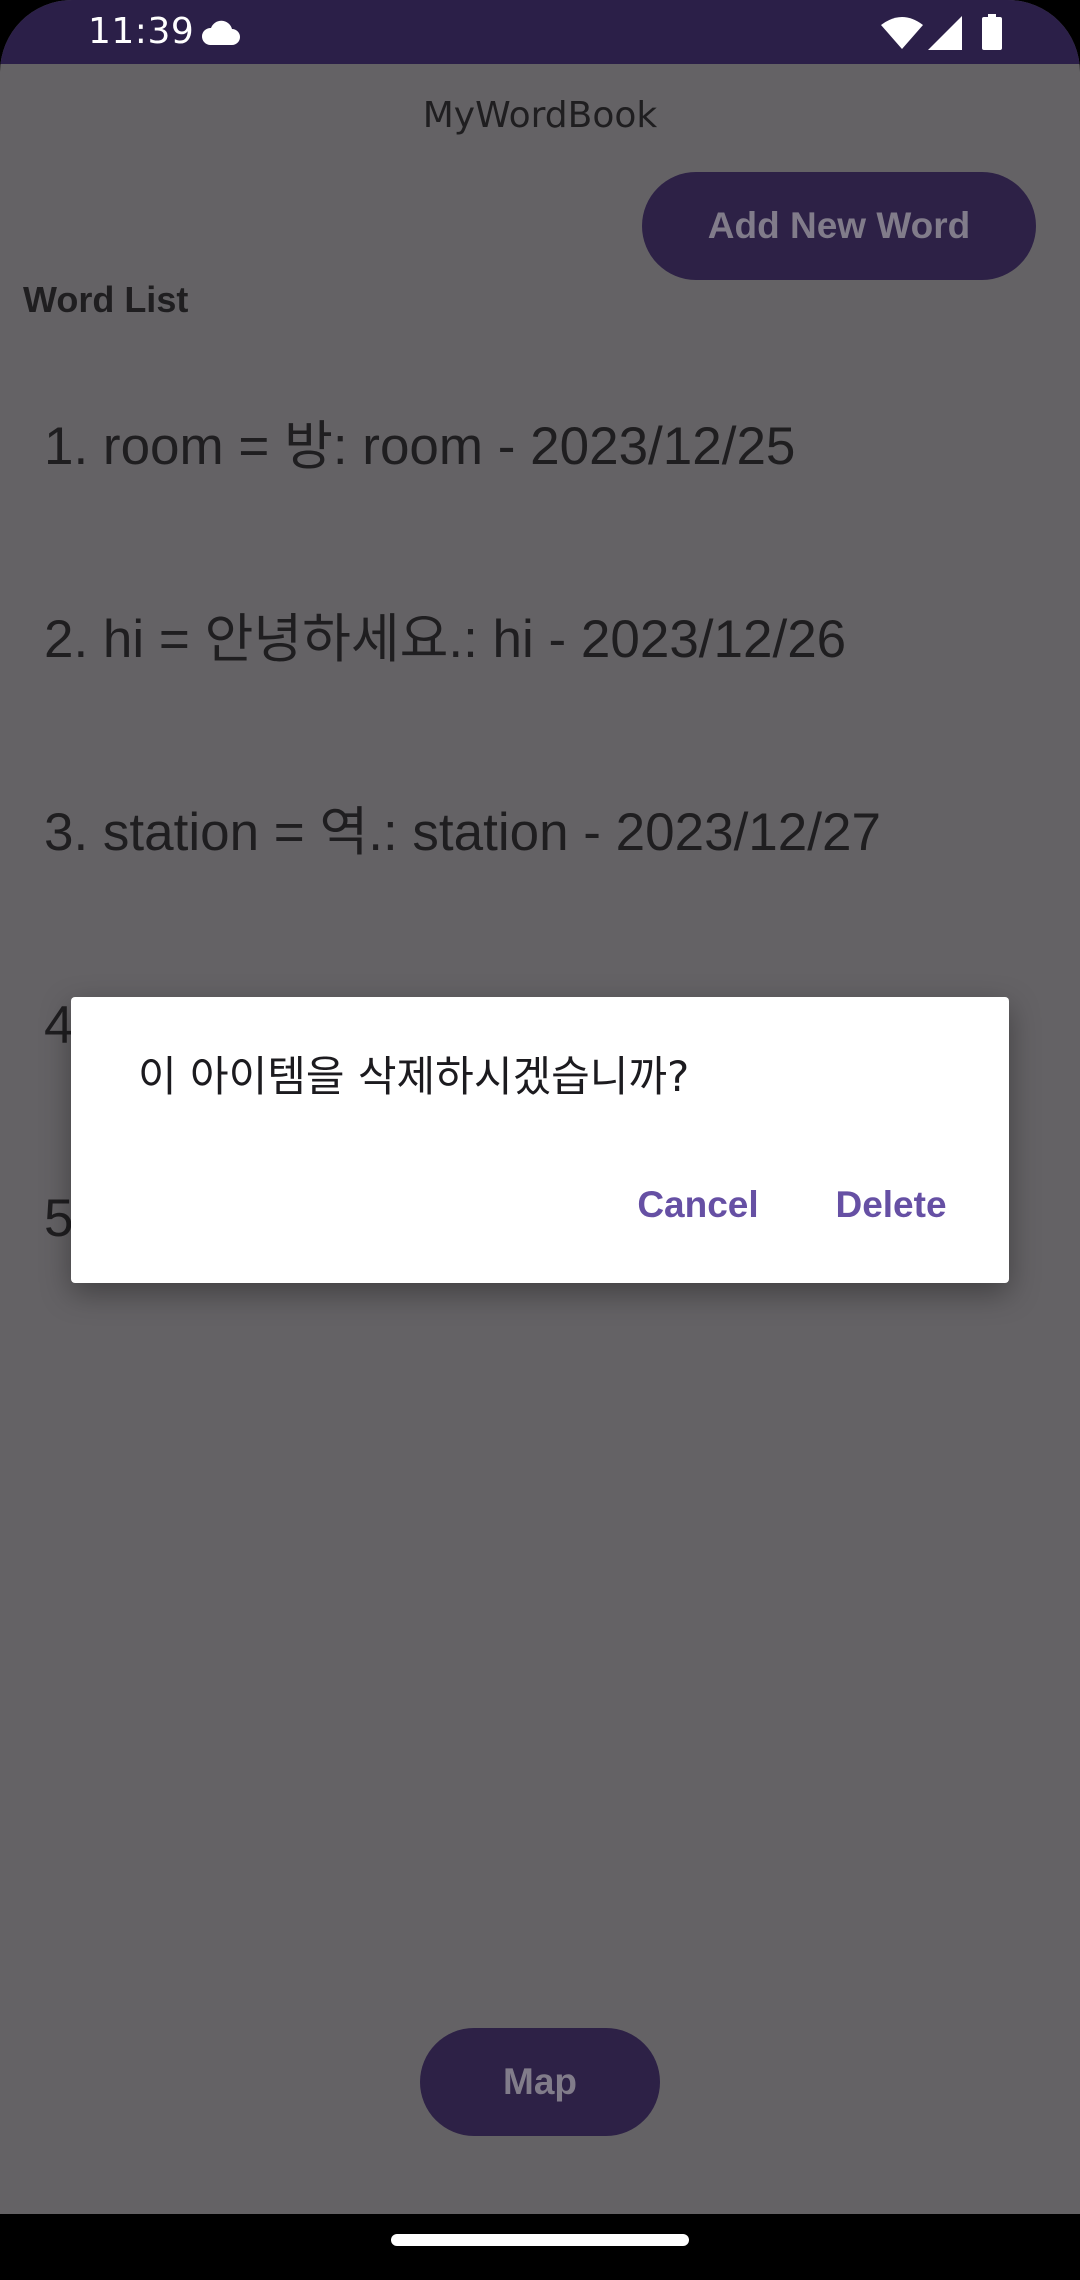 This screenshot has height=2280, width=1080. What do you see at coordinates (58, 1026) in the screenshot?
I see `word-list-item: 4` at bounding box center [58, 1026].